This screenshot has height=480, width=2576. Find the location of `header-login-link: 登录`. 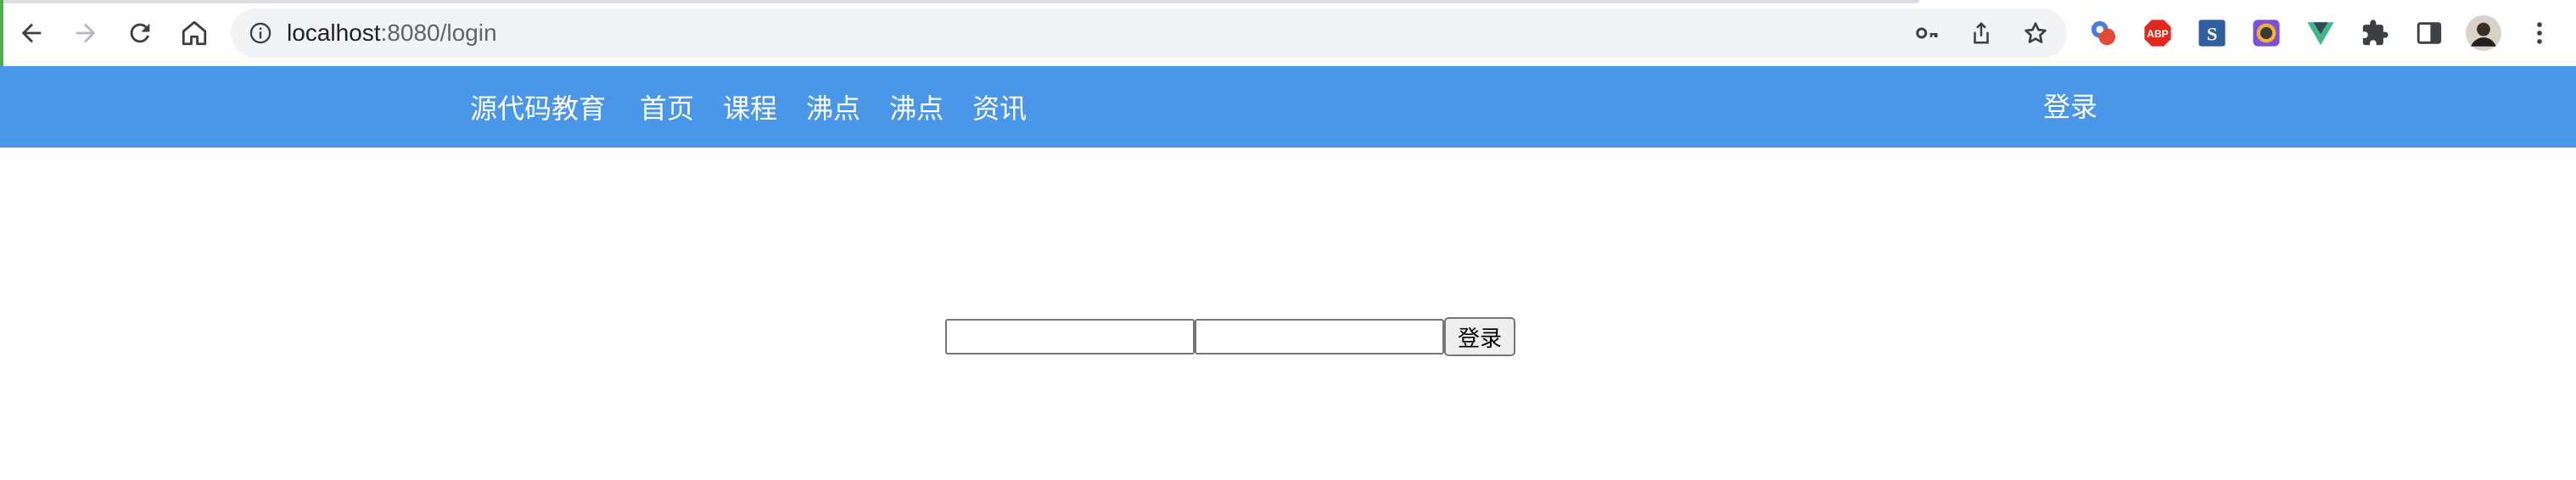

header-login-link: 登录 is located at coordinates (2070, 107).